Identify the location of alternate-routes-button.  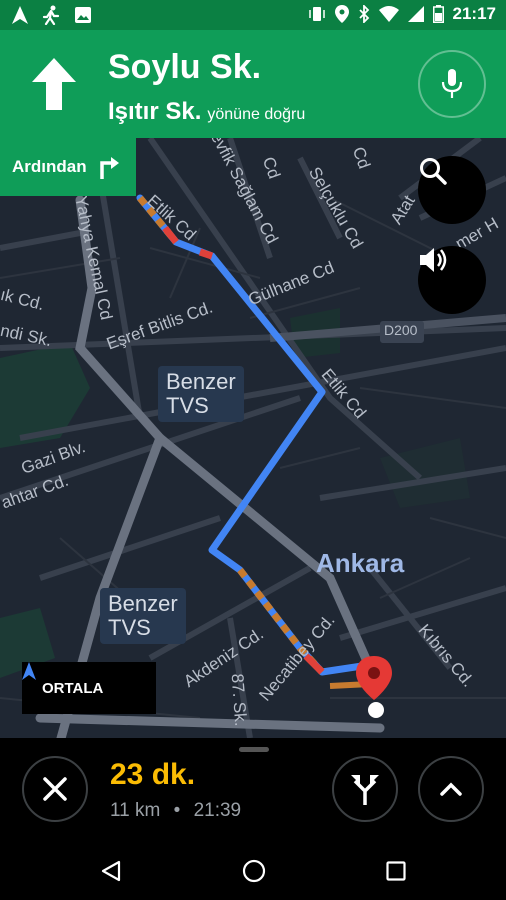
(365, 789).